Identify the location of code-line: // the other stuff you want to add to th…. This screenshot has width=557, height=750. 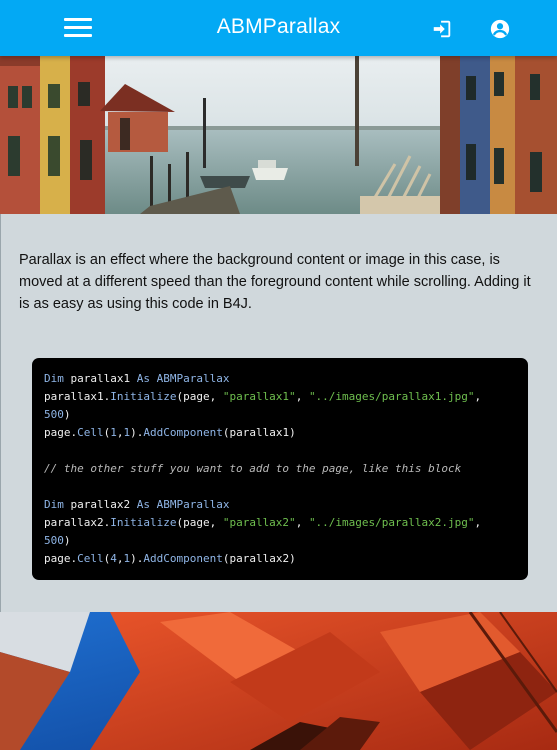
(253, 468).